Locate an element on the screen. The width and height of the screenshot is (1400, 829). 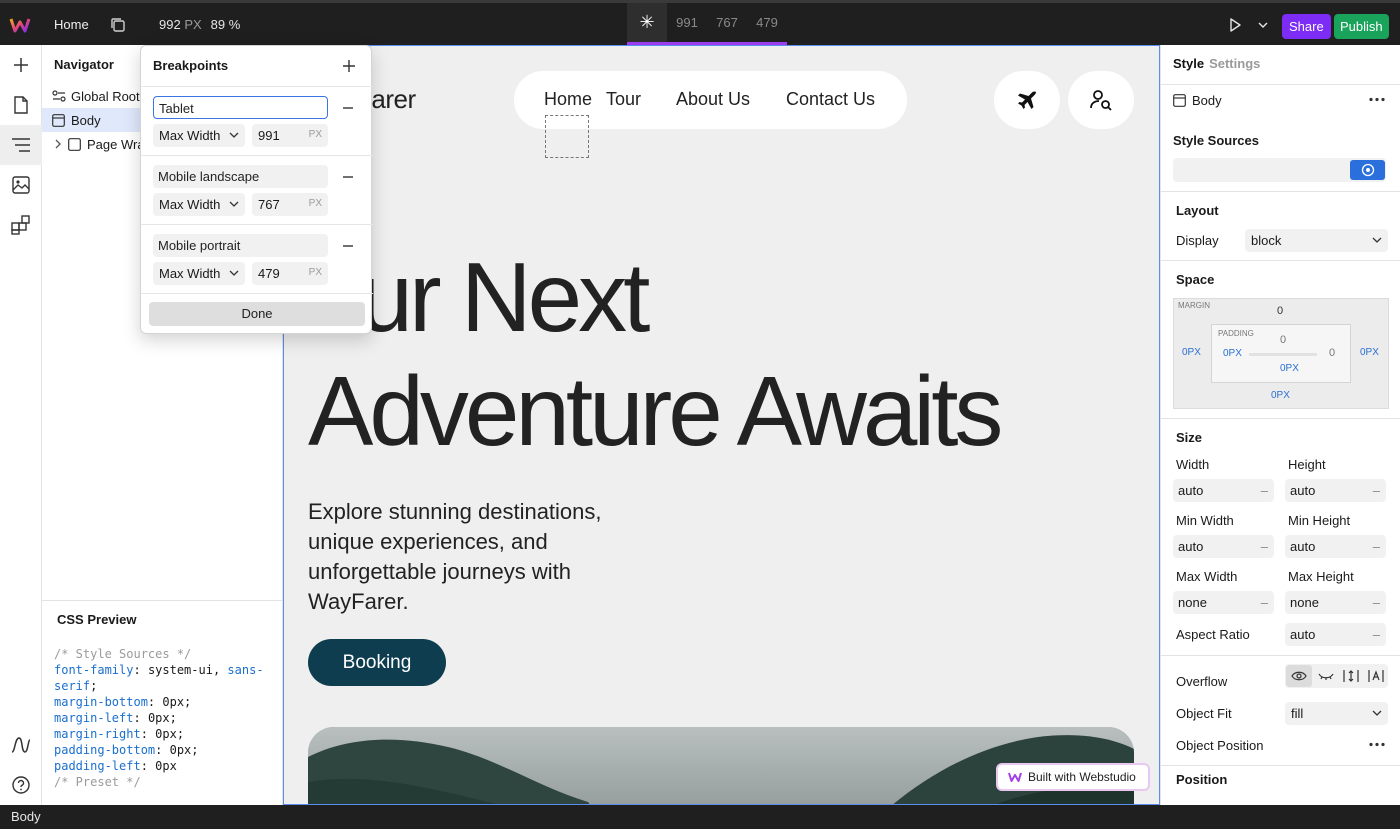
object-fit-select: fill is located at coordinates (1336, 713).